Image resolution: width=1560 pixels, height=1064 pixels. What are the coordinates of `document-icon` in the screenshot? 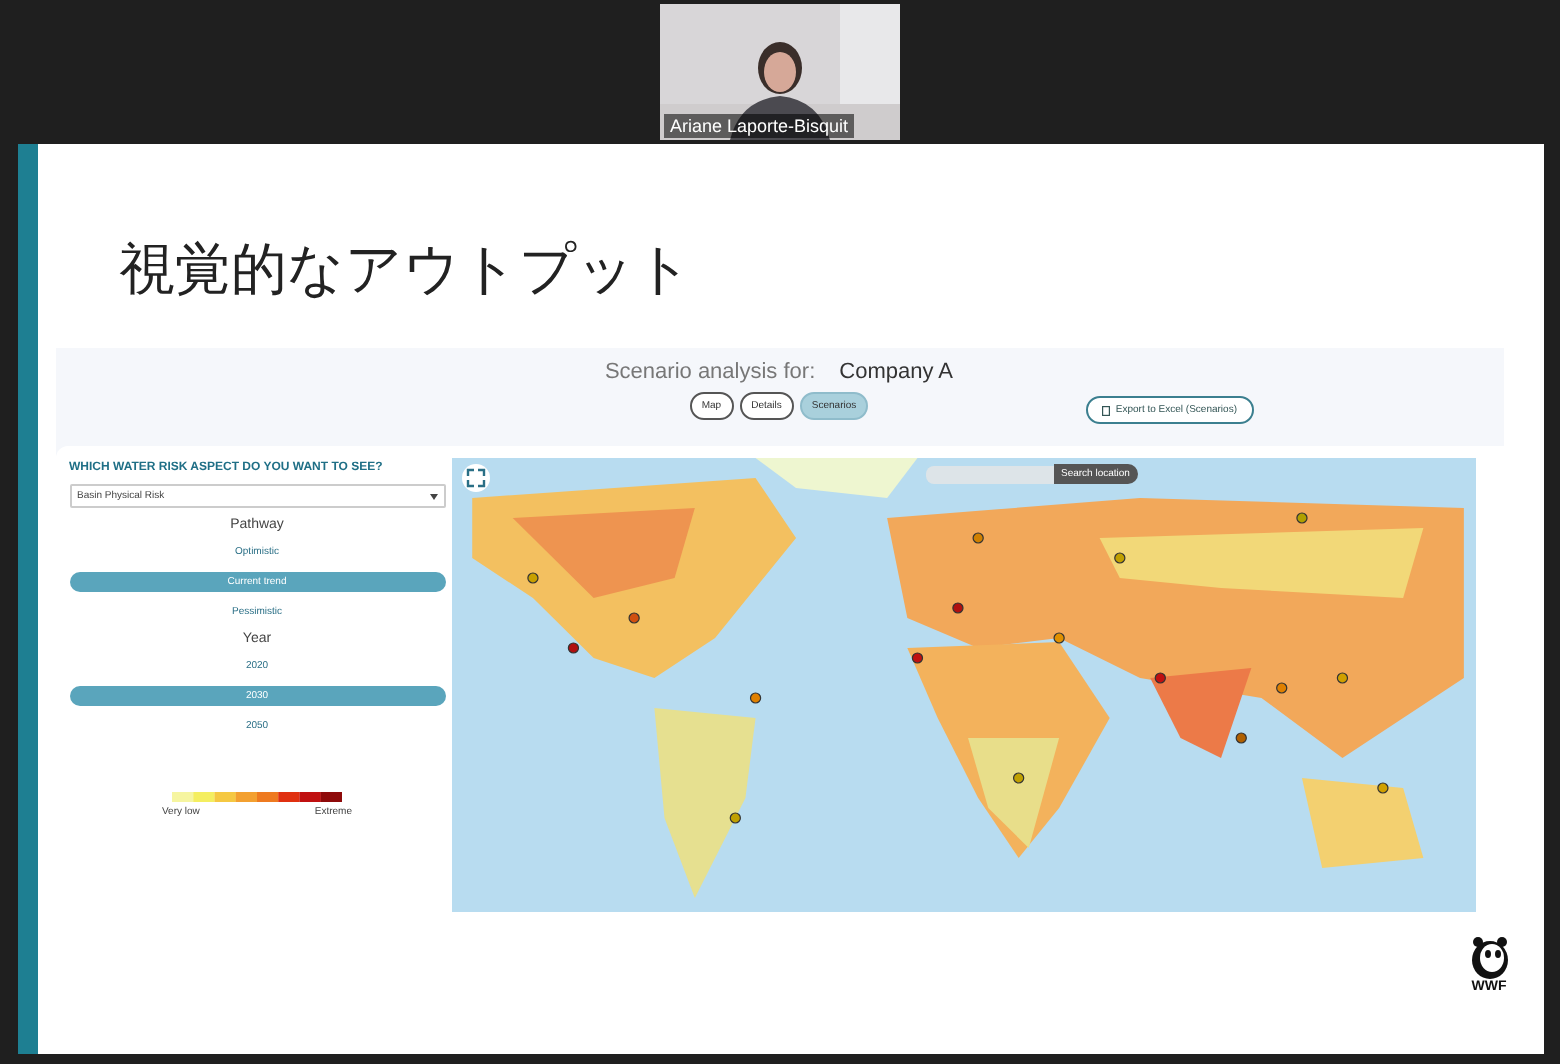 It's located at (1105, 410).